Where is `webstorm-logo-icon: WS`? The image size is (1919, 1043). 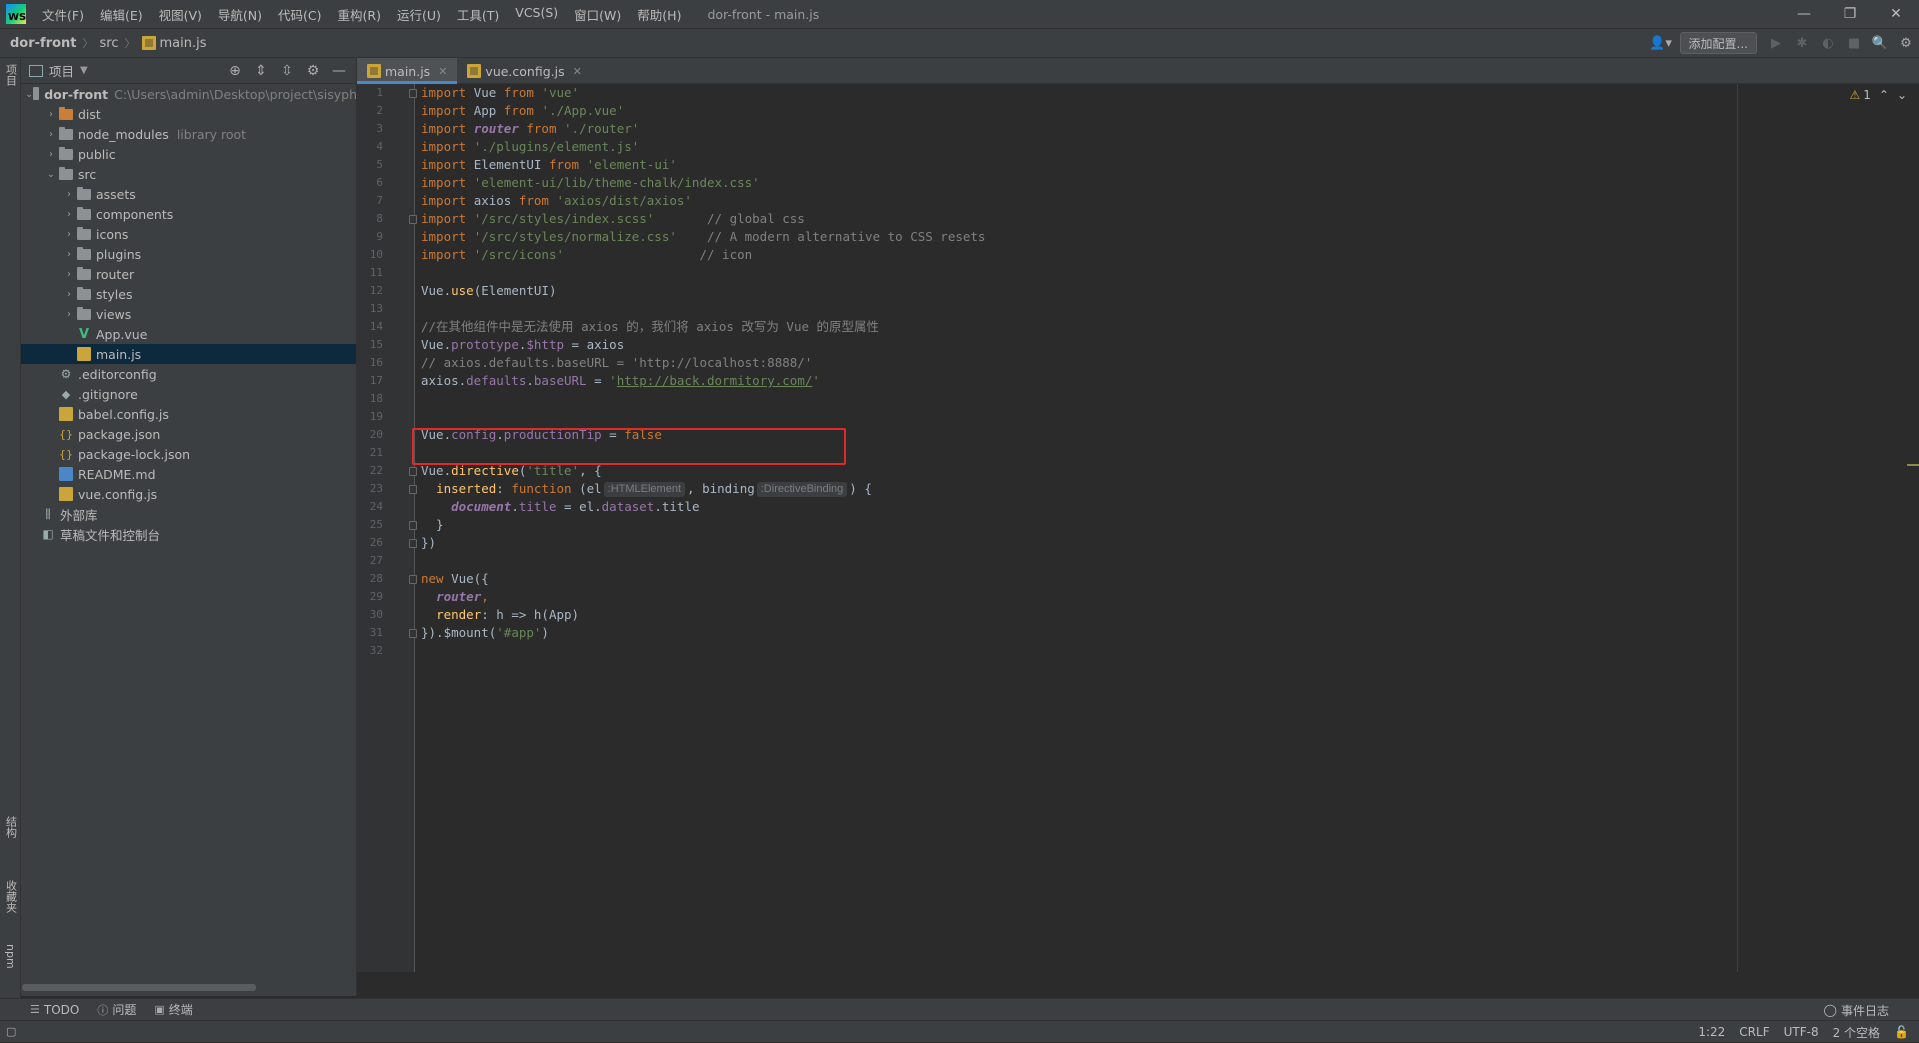
webstorm-logo-icon: WS is located at coordinates (16, 14).